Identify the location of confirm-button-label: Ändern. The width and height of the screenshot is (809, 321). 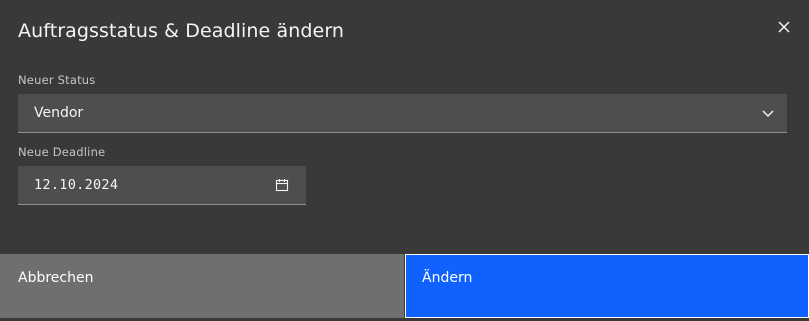
(447, 278).